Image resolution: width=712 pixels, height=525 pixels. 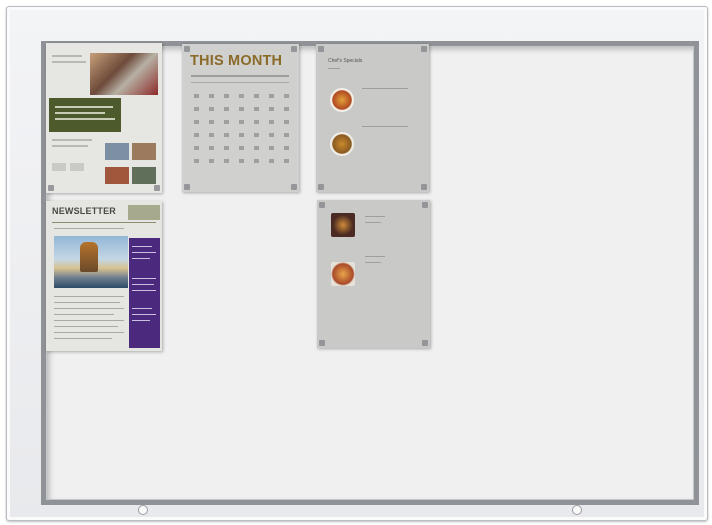 I want to click on brochure-photo, so click(x=124, y=74).